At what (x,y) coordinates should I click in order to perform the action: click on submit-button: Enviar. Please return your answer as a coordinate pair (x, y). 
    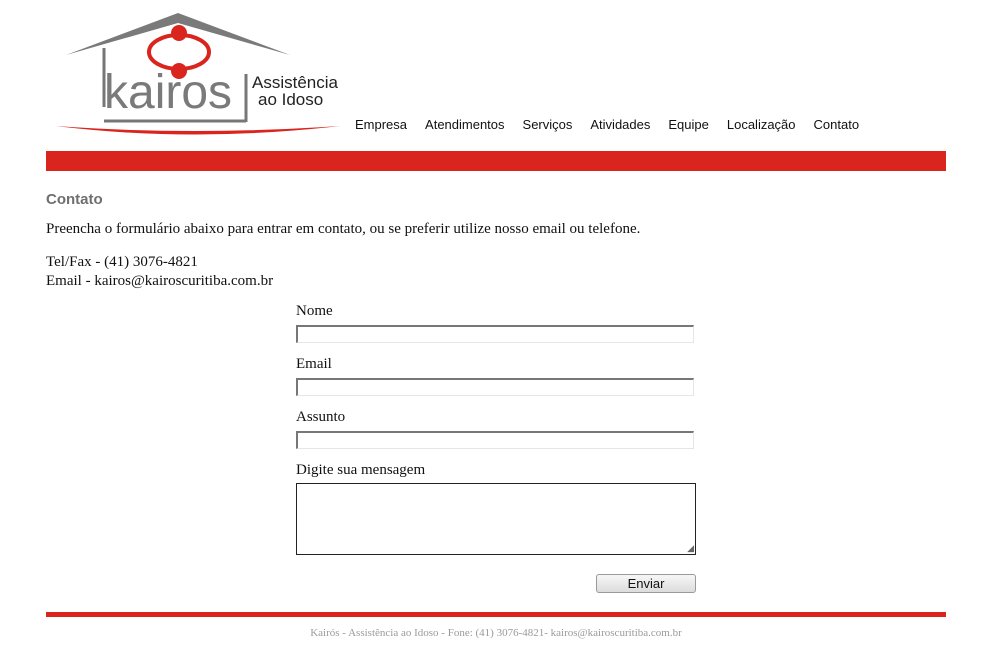
    Looking at the image, I should click on (646, 583).